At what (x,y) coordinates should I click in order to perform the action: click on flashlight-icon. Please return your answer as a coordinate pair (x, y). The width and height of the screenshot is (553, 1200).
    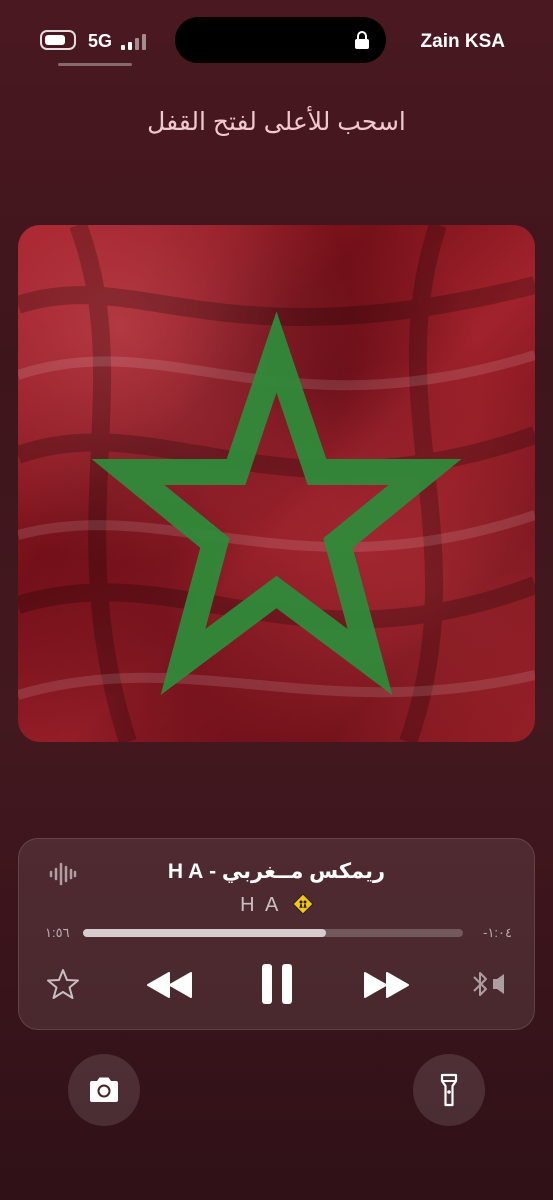
    Looking at the image, I should click on (449, 1090).